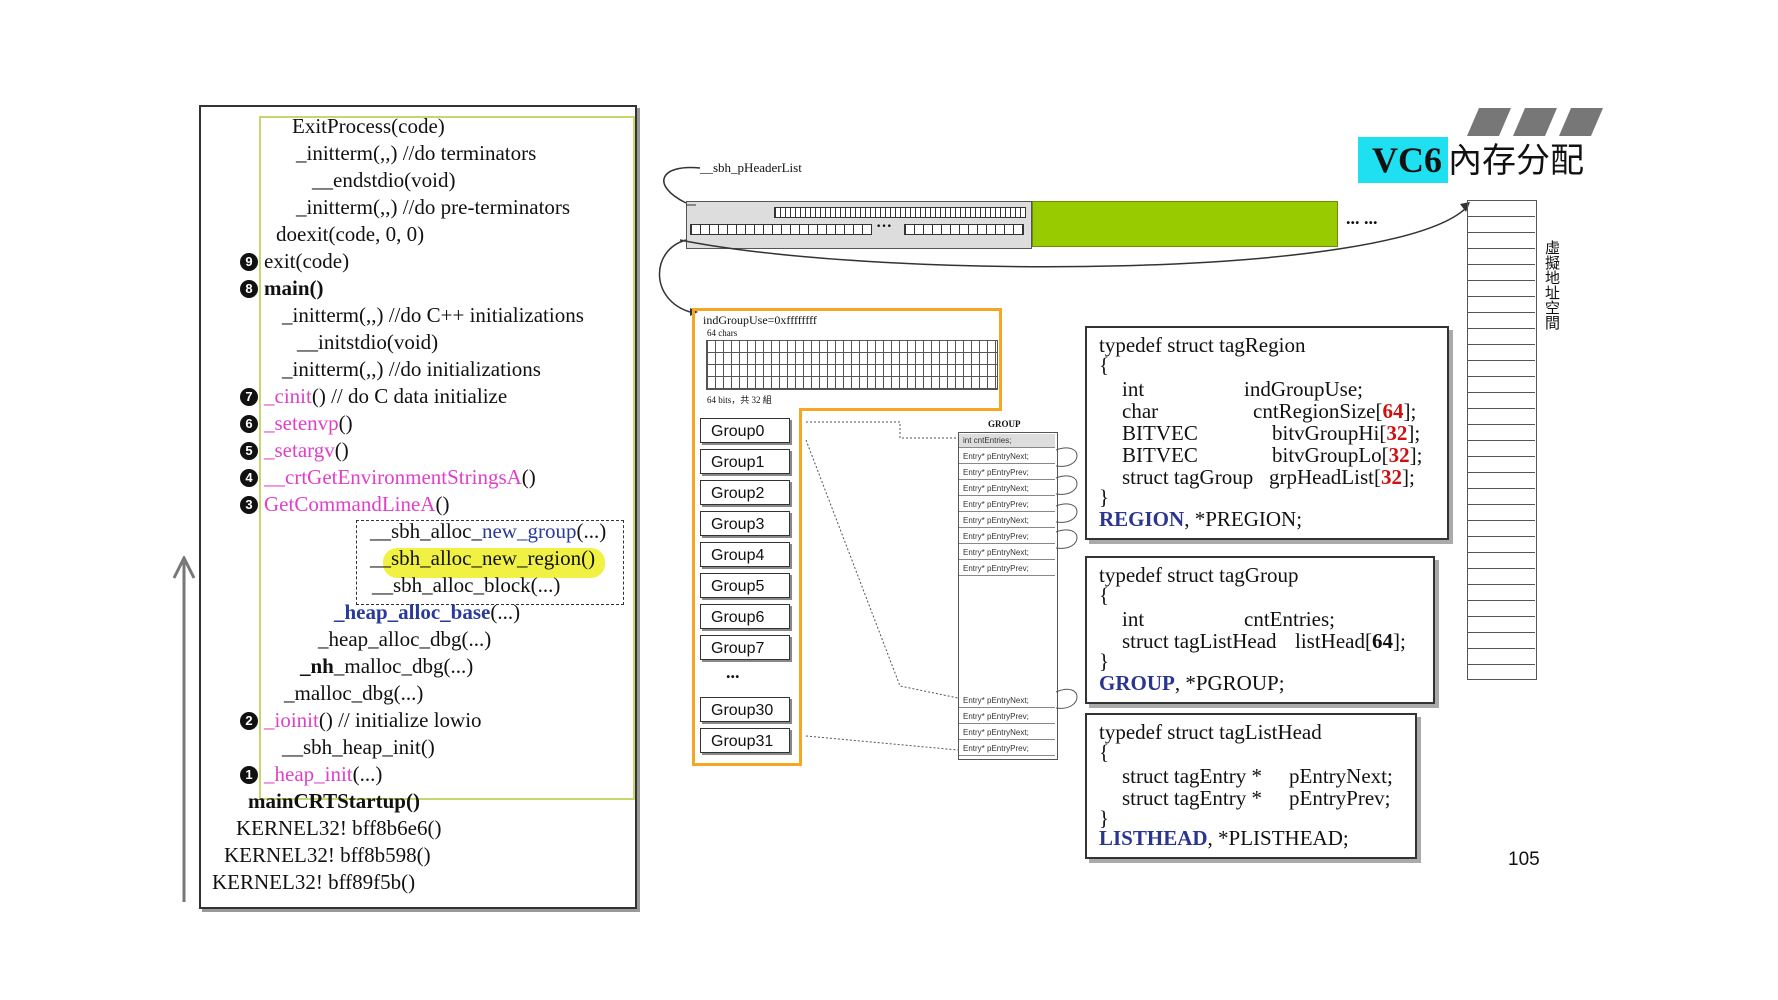 This screenshot has width=1778, height=1000. Describe the element at coordinates (1140, 411) in the screenshot. I see `region-field-type: char` at that location.